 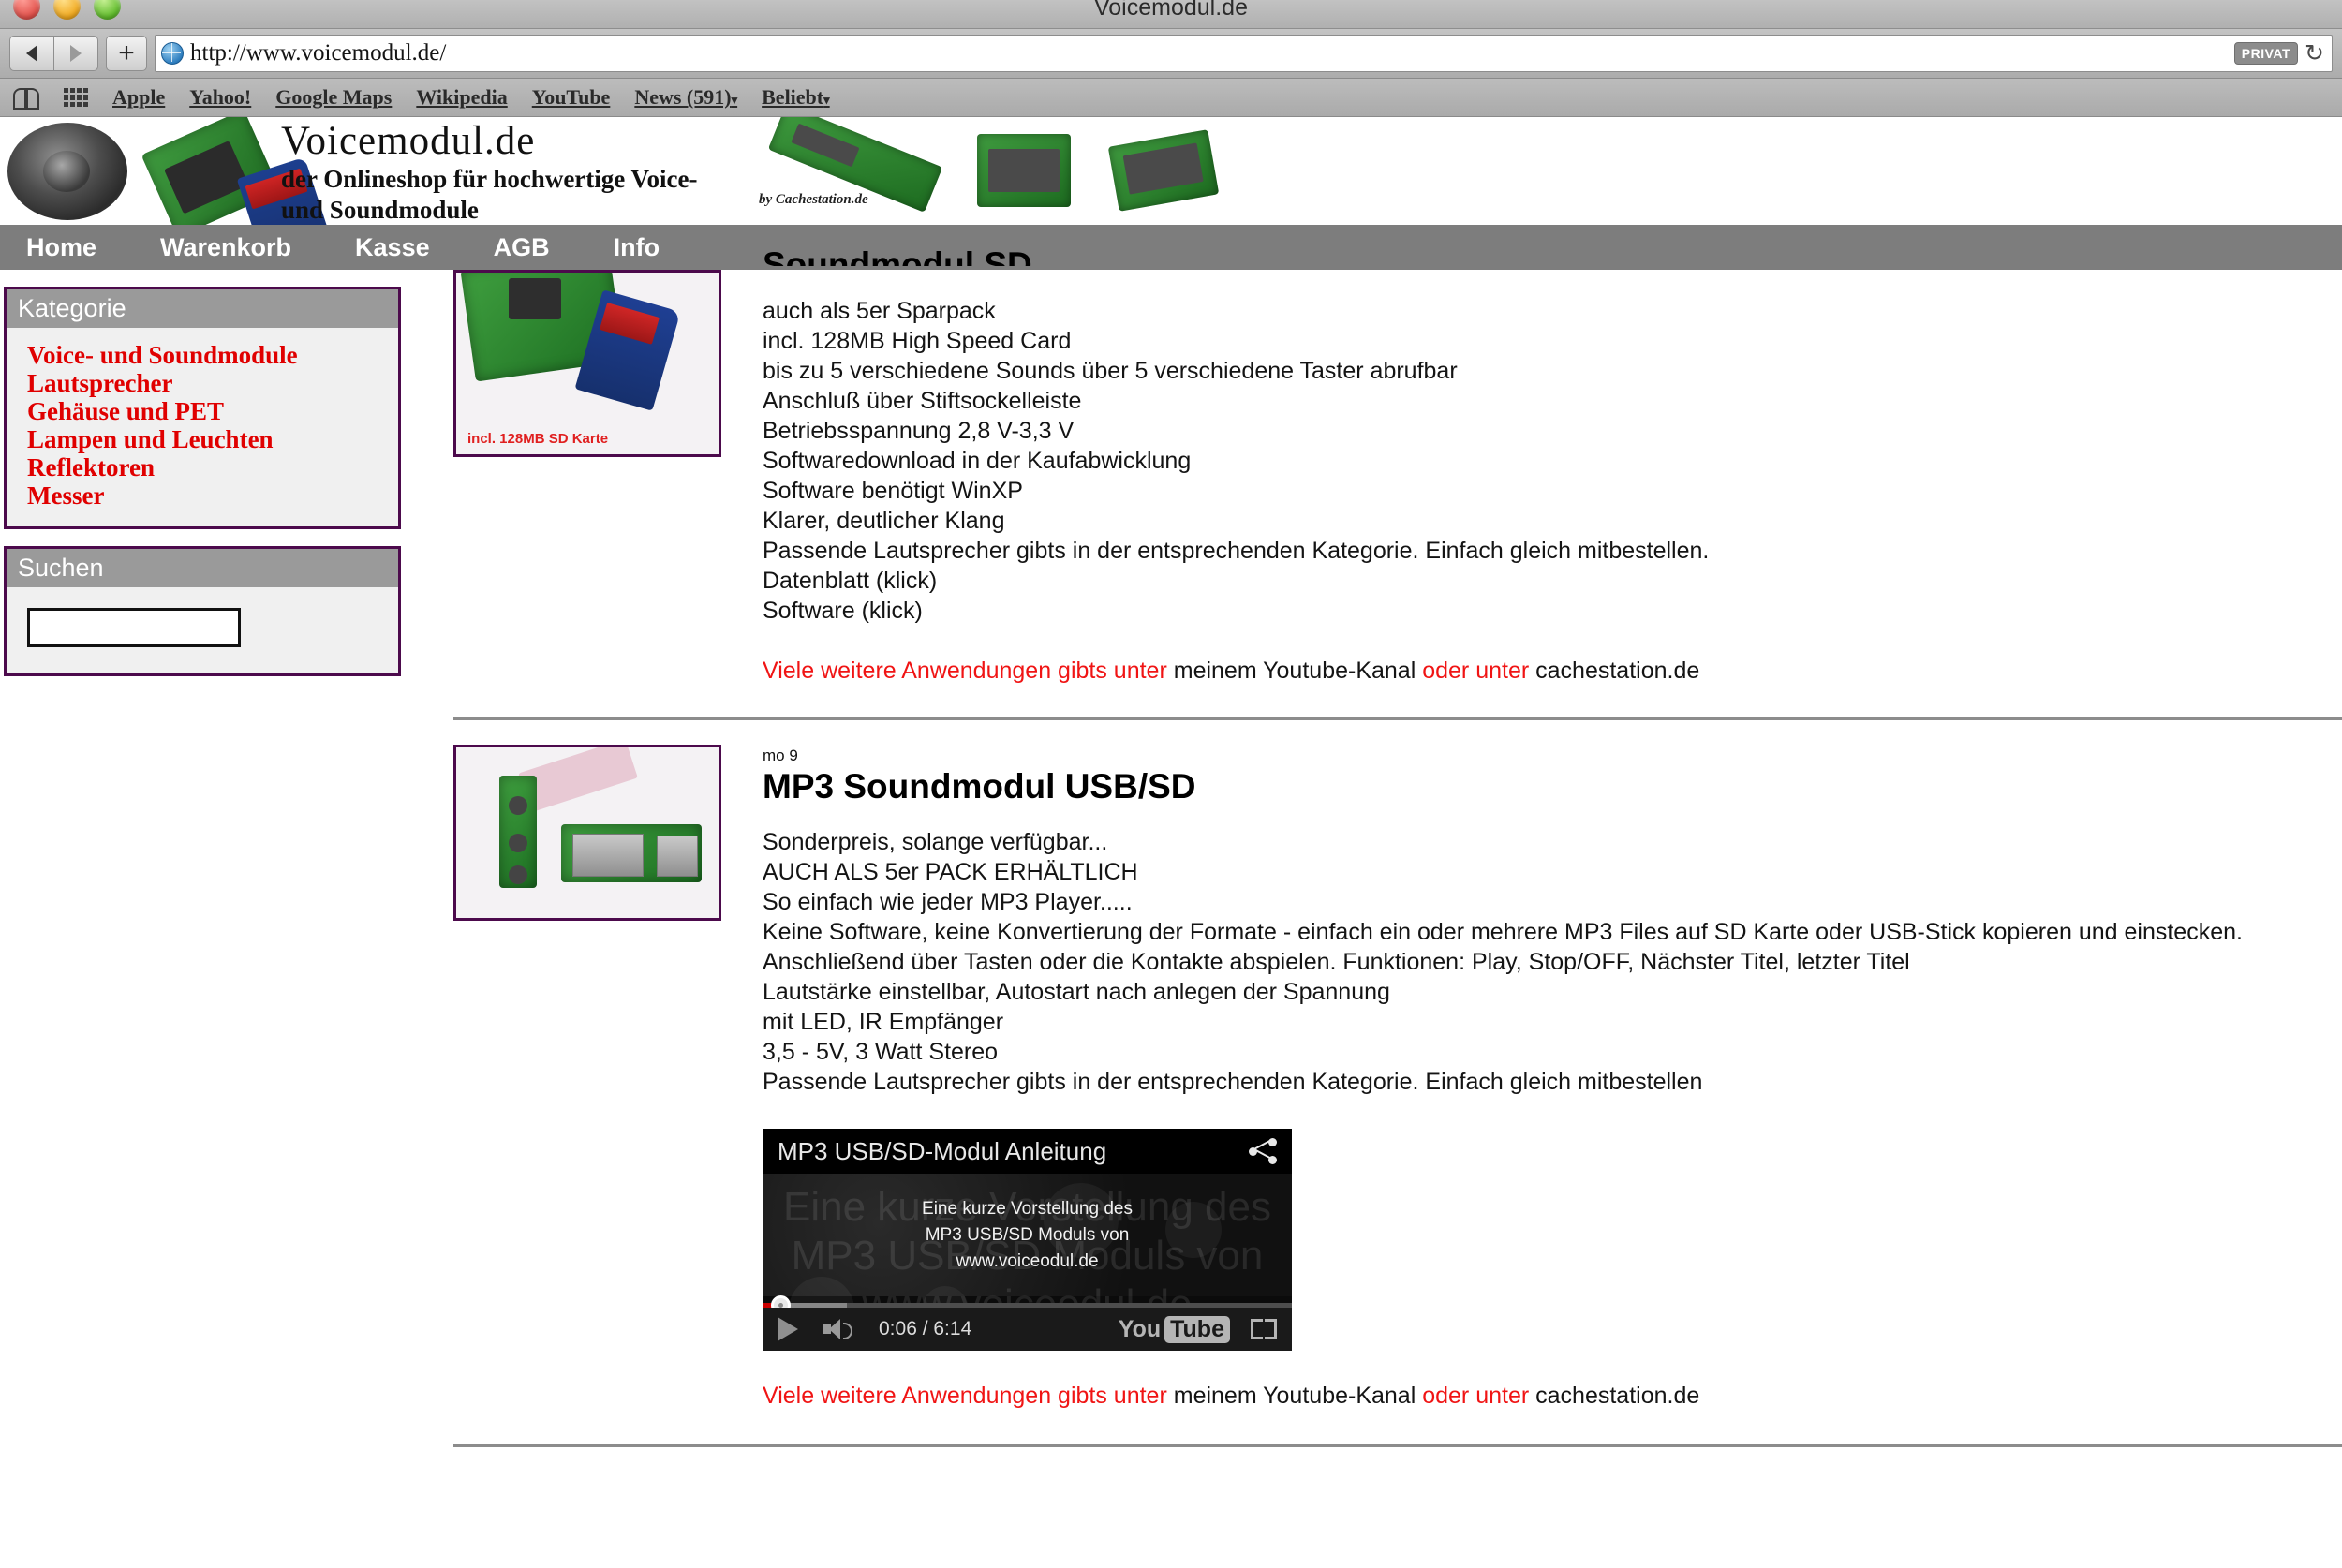 I want to click on software-link: Software (klick), so click(x=1552, y=611).